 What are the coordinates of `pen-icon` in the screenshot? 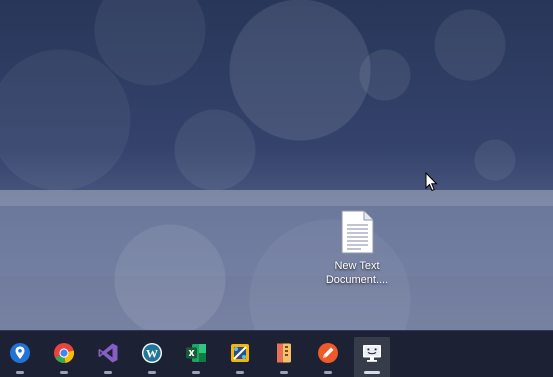 It's located at (328, 353).